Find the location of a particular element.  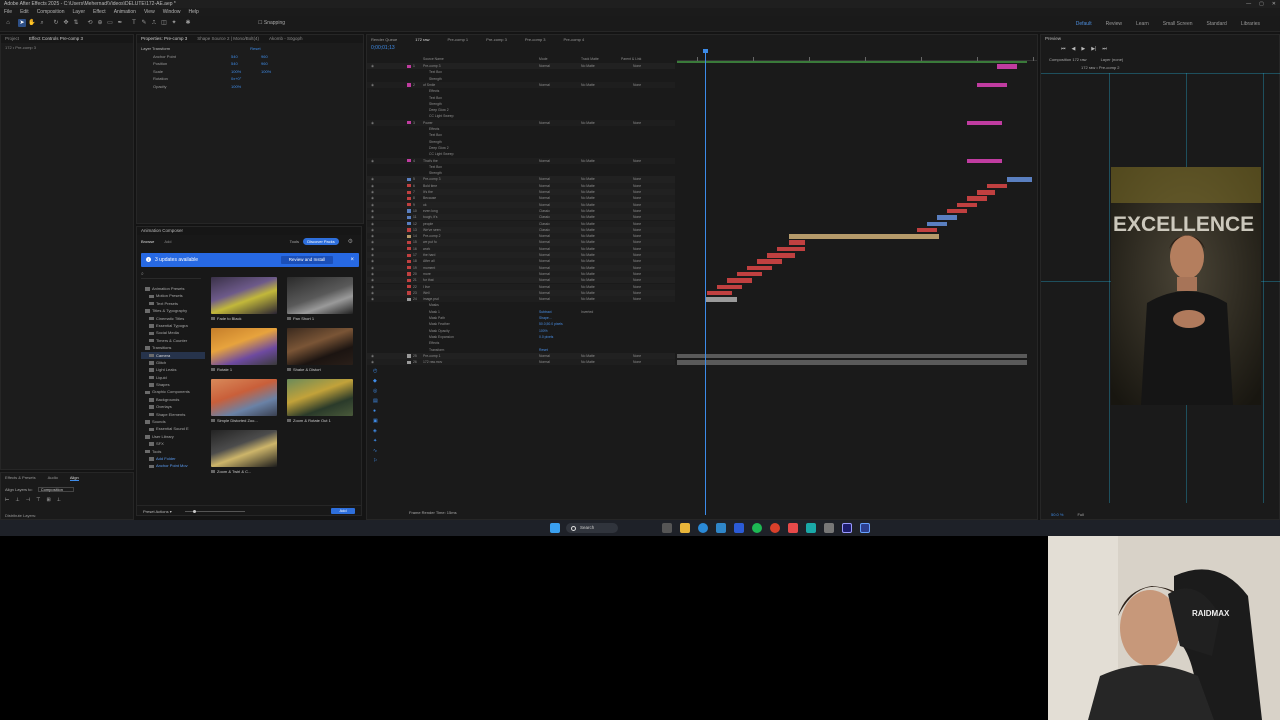

menu-view: View is located at coordinates (149, 12).